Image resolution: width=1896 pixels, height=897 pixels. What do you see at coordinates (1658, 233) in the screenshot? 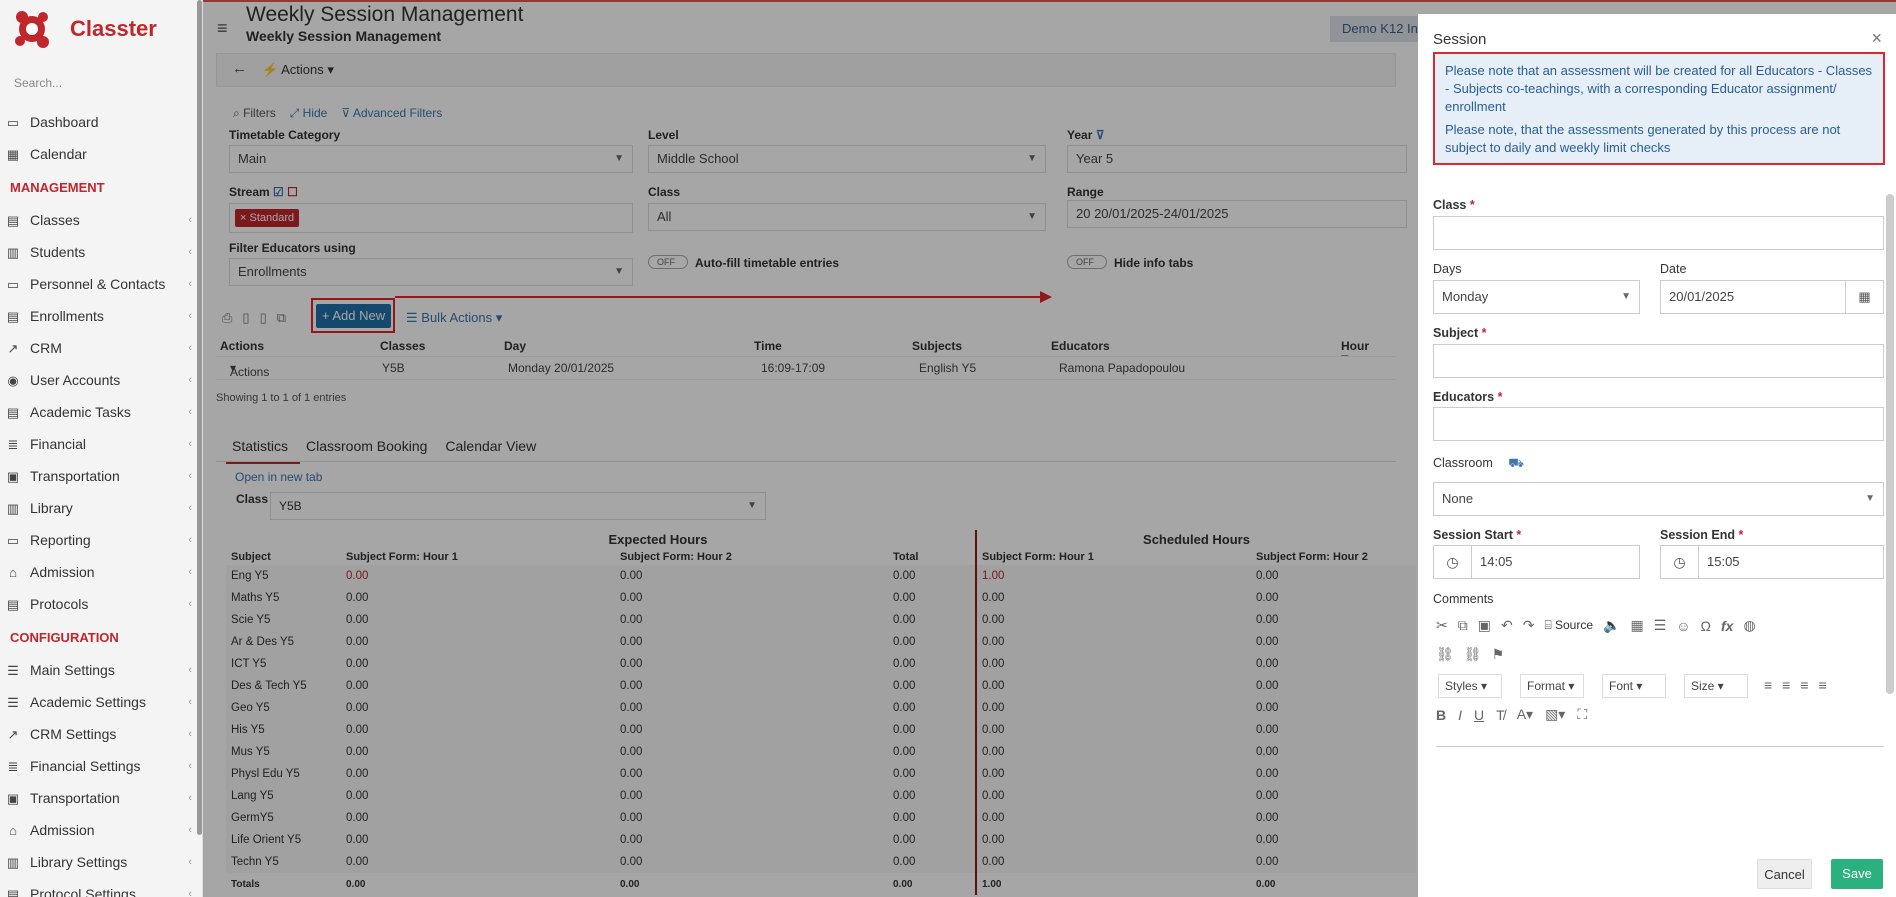
I see `class-input` at bounding box center [1658, 233].